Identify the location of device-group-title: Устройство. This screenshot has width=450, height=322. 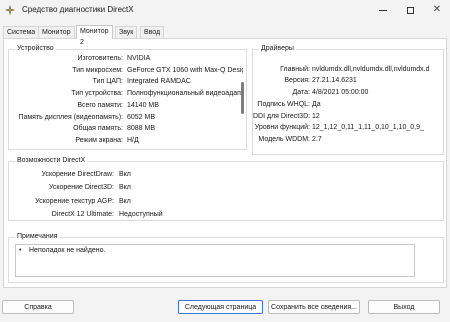
(35, 48).